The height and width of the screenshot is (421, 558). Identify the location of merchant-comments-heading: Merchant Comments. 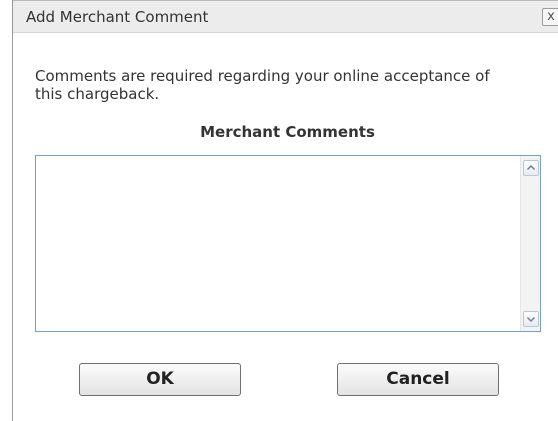
(287, 132).